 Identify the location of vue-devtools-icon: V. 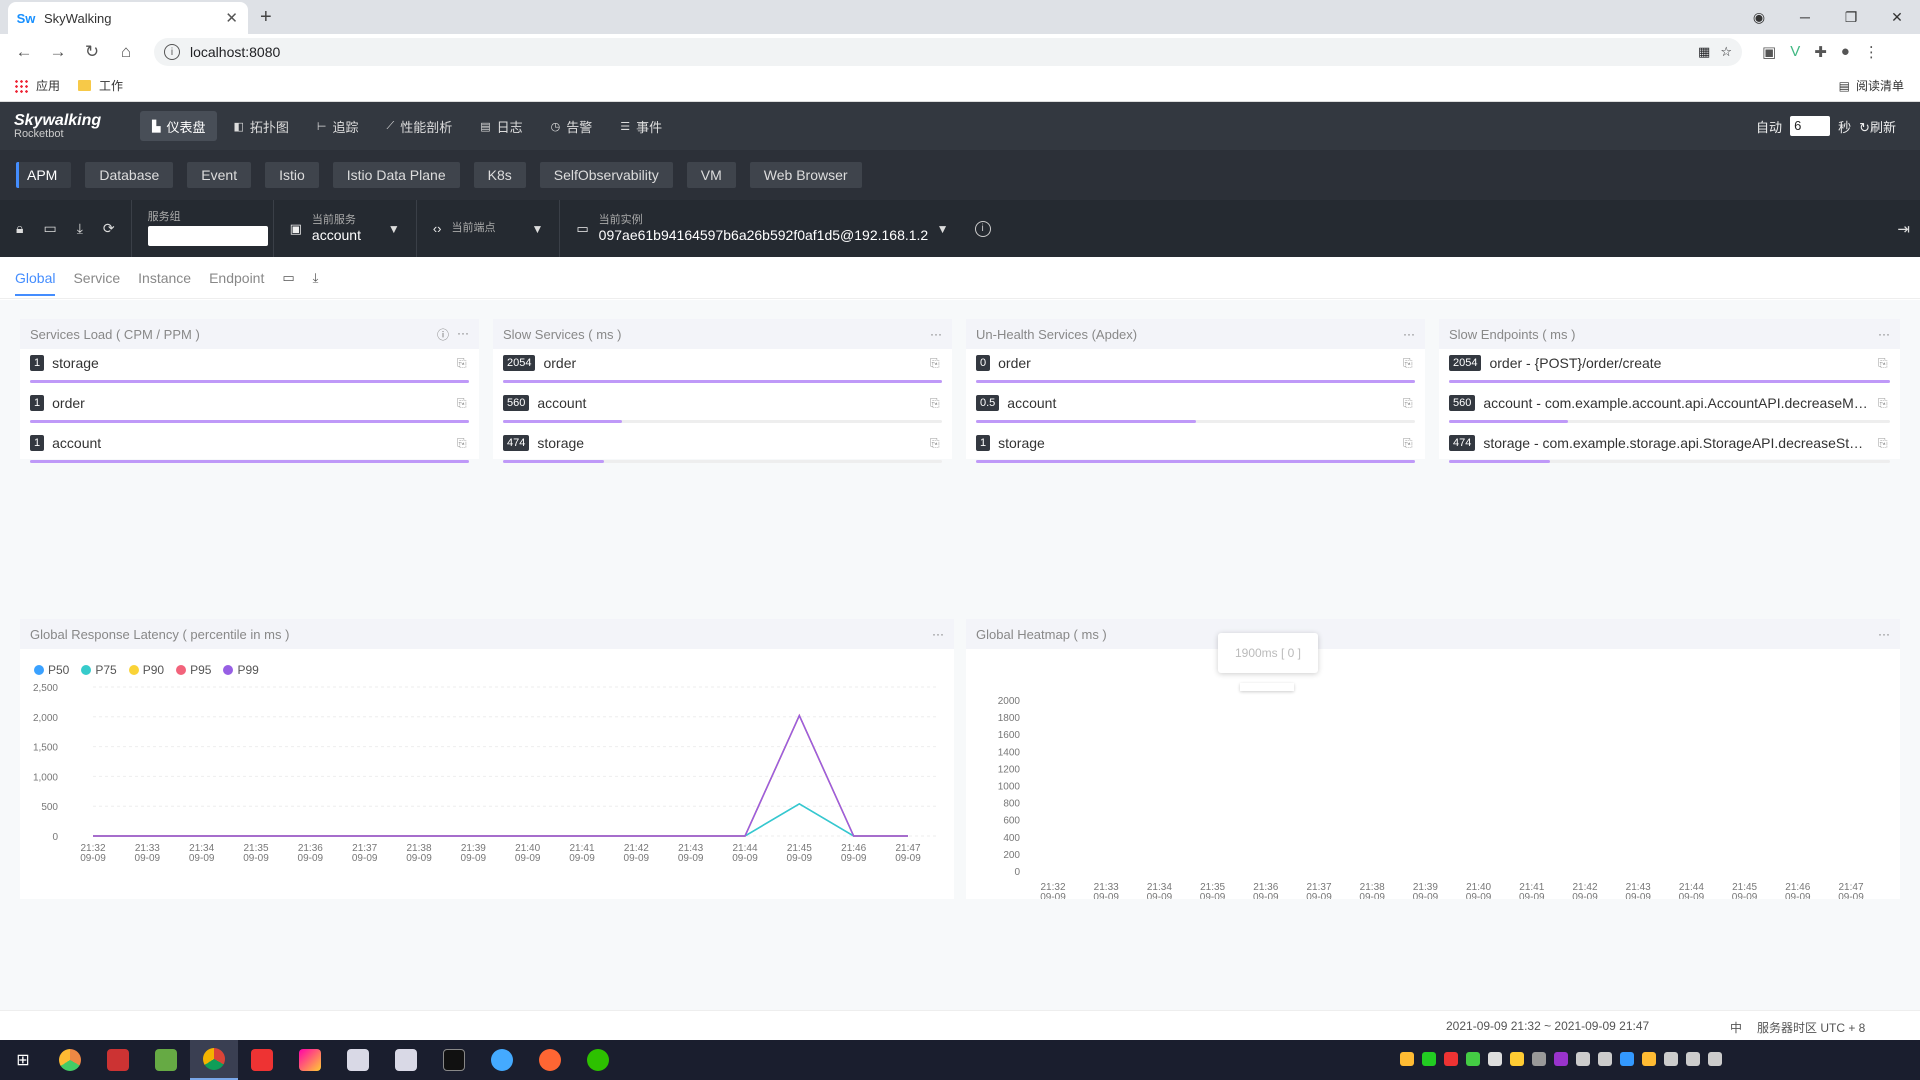
(1795, 52).